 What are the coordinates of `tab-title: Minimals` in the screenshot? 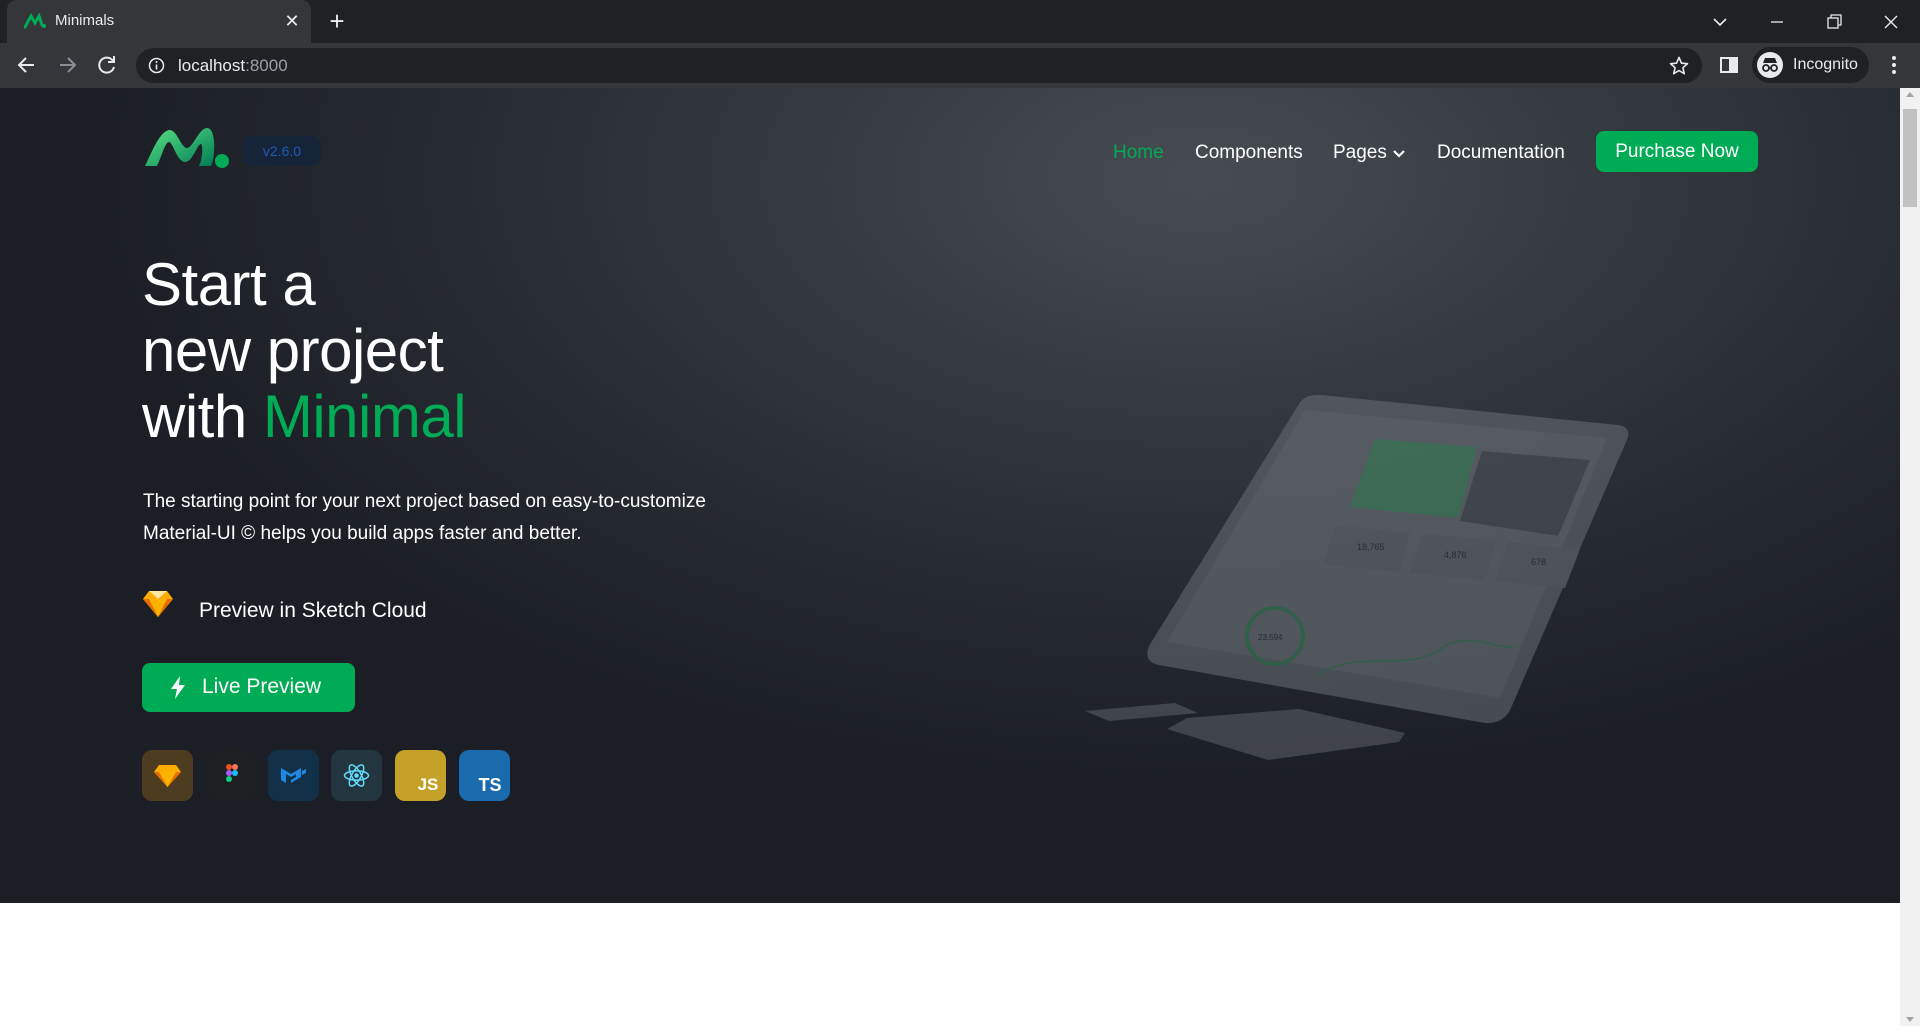 It's located at (85, 20).